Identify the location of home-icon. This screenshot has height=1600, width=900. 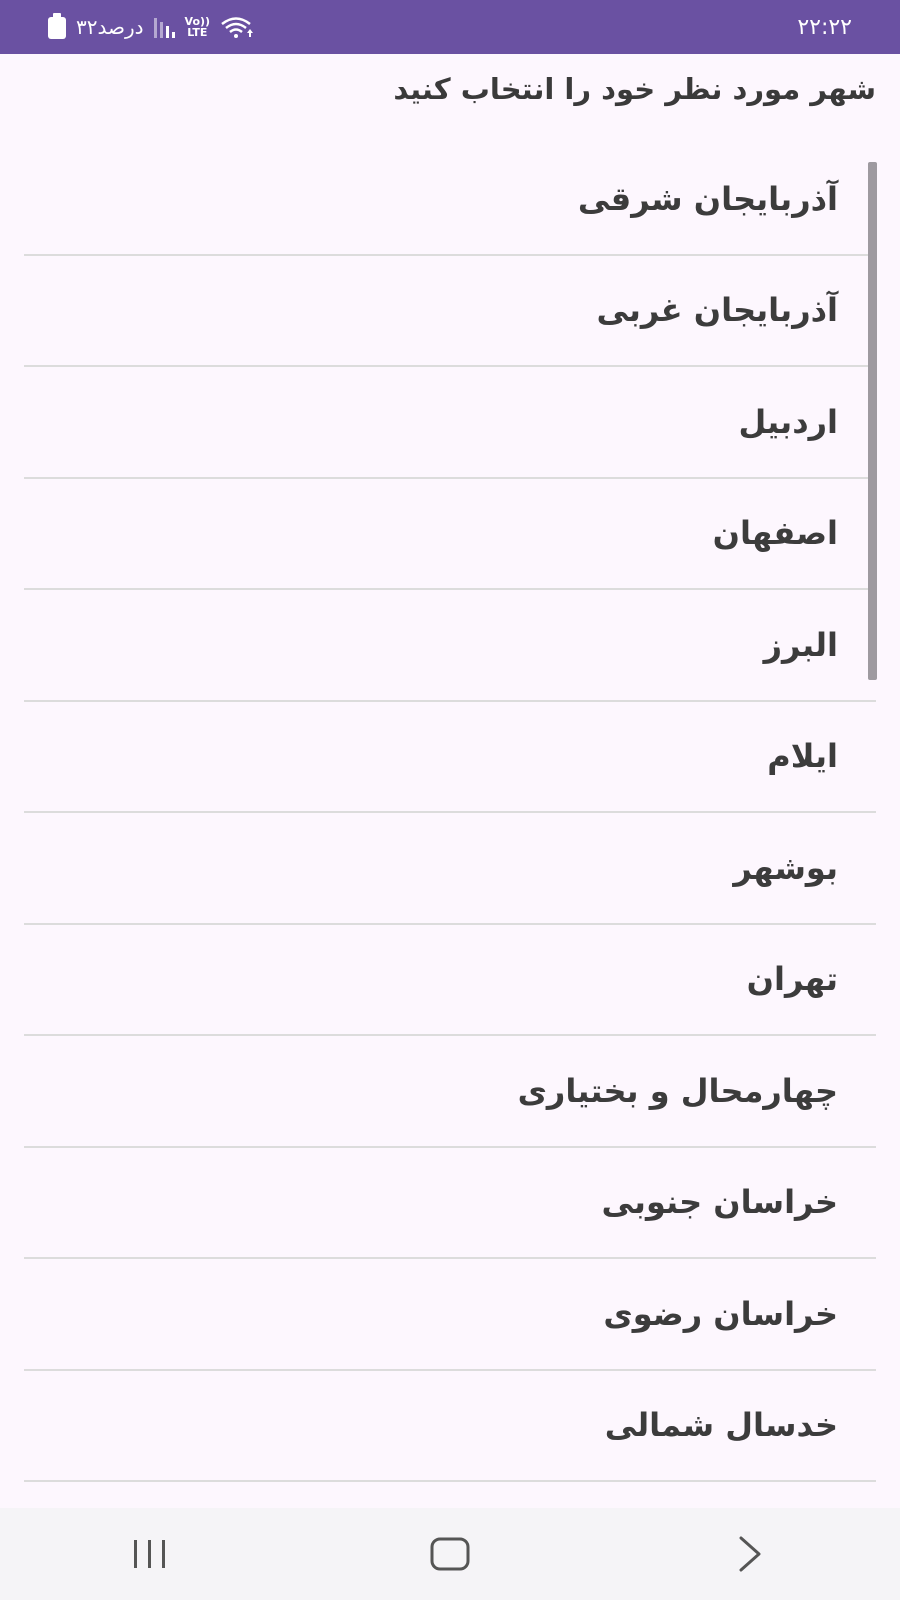
(450, 1554).